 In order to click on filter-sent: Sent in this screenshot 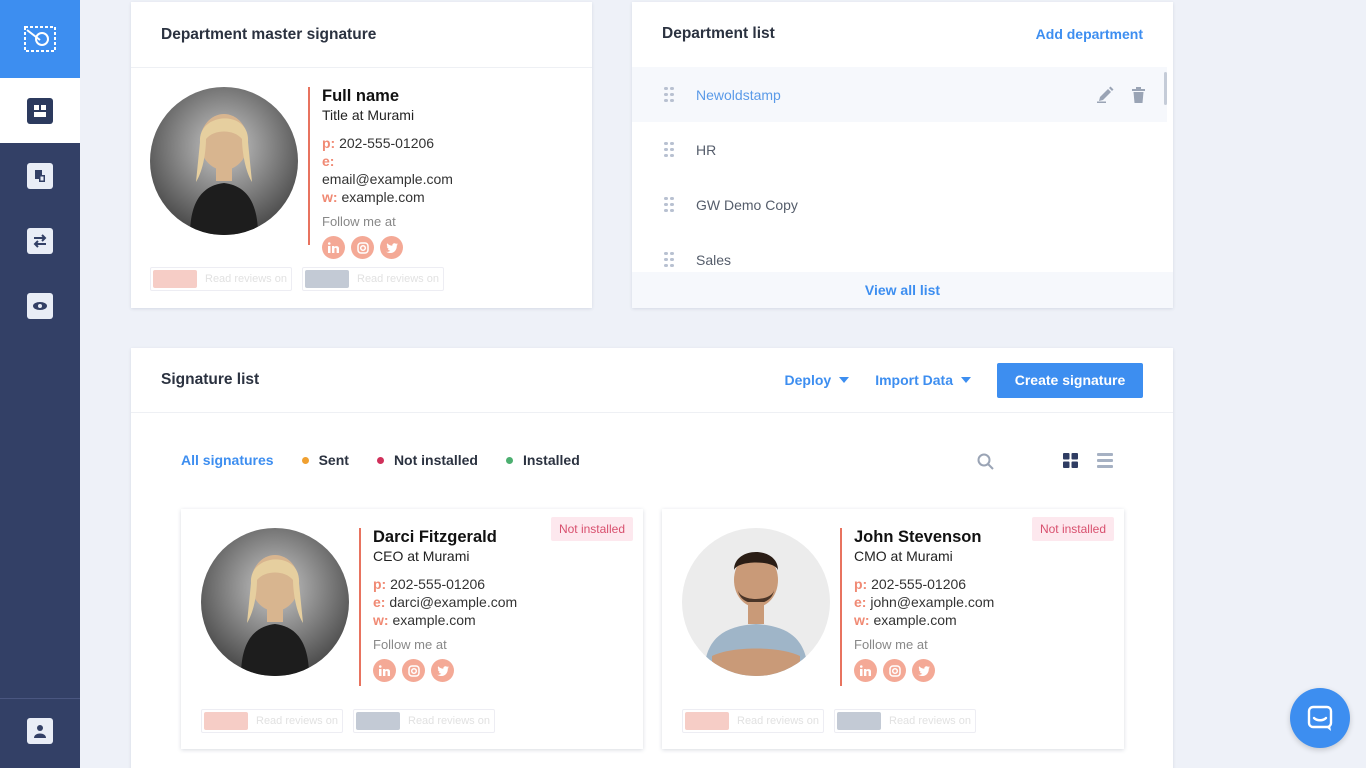, I will do `click(325, 460)`.